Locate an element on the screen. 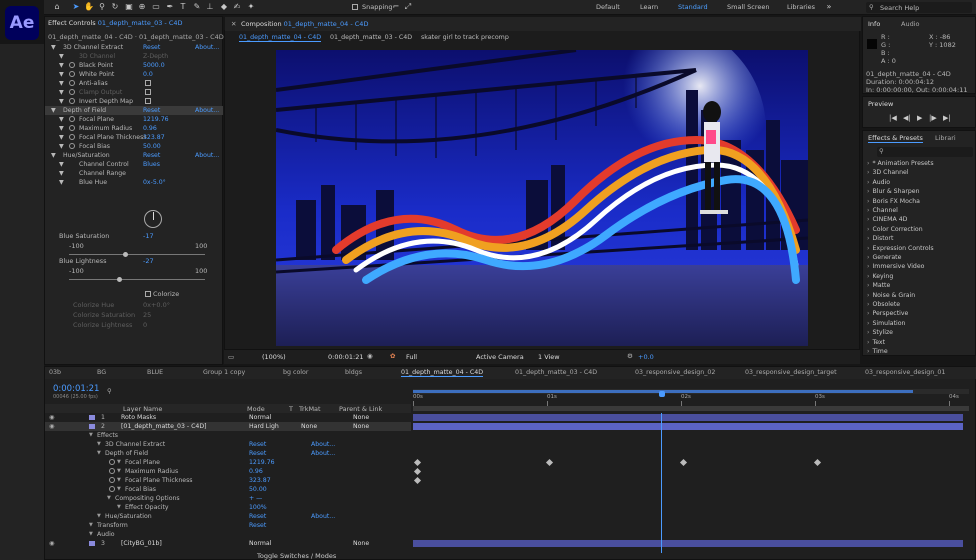 The width and height of the screenshot is (976, 560). effects-category-item: › Immersive Video is located at coordinates (895, 266).